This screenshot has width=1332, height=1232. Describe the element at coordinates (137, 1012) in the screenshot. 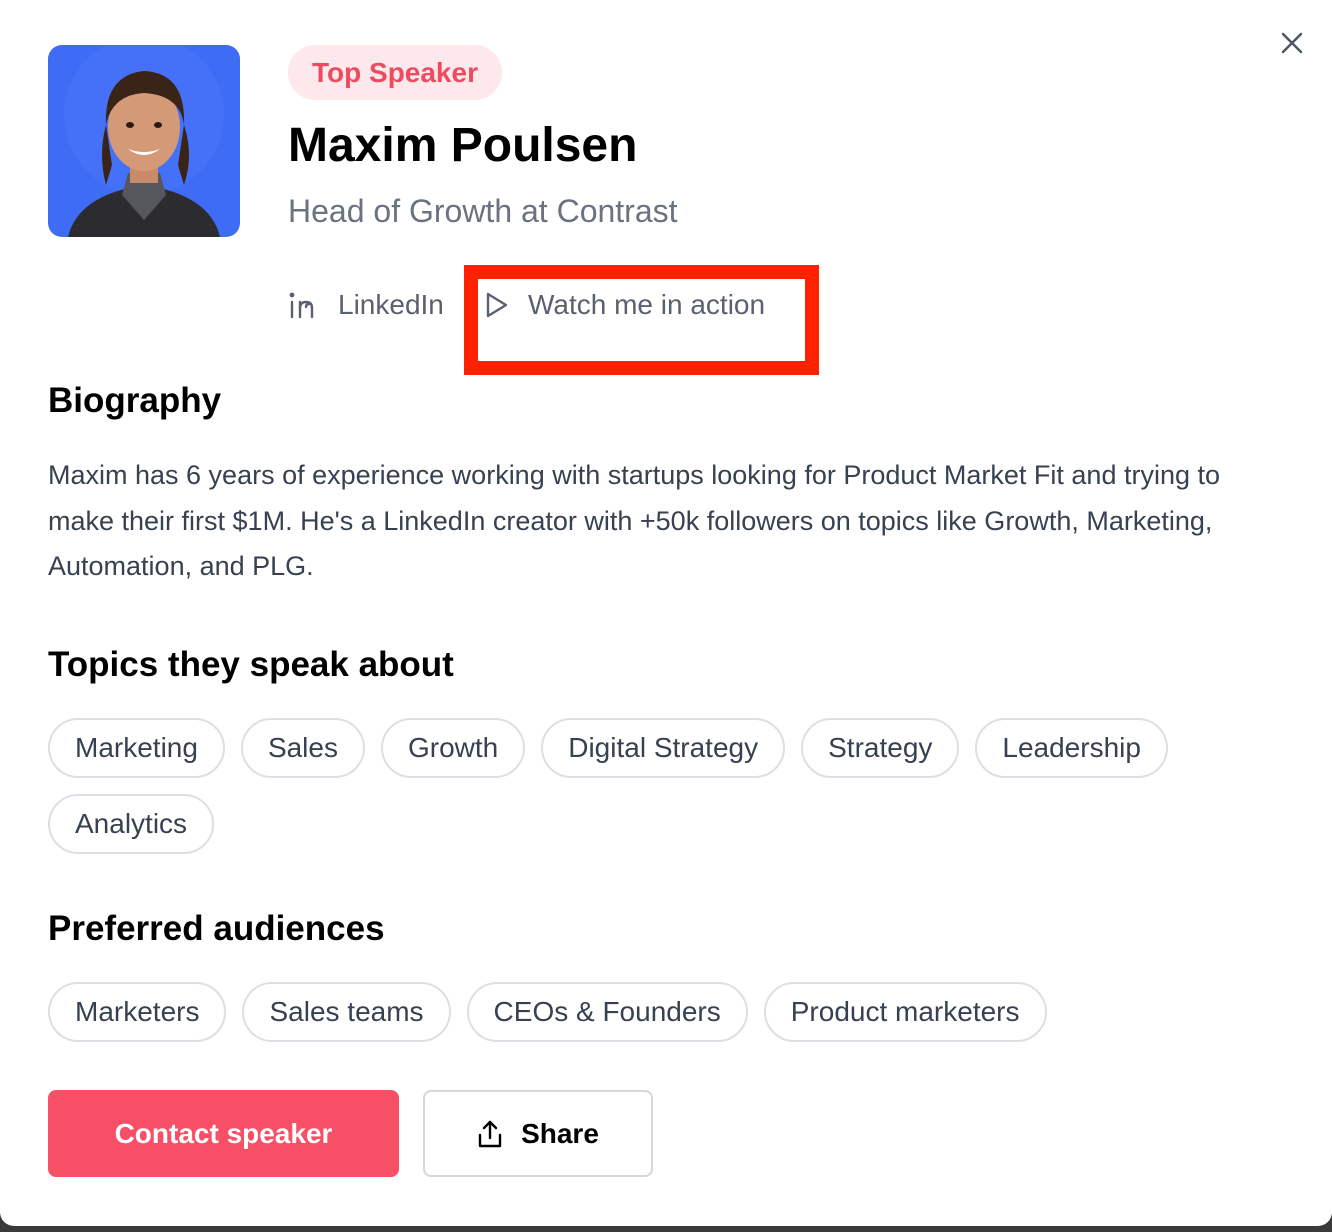

I see `audience-chip-marketers: Marketers` at that location.